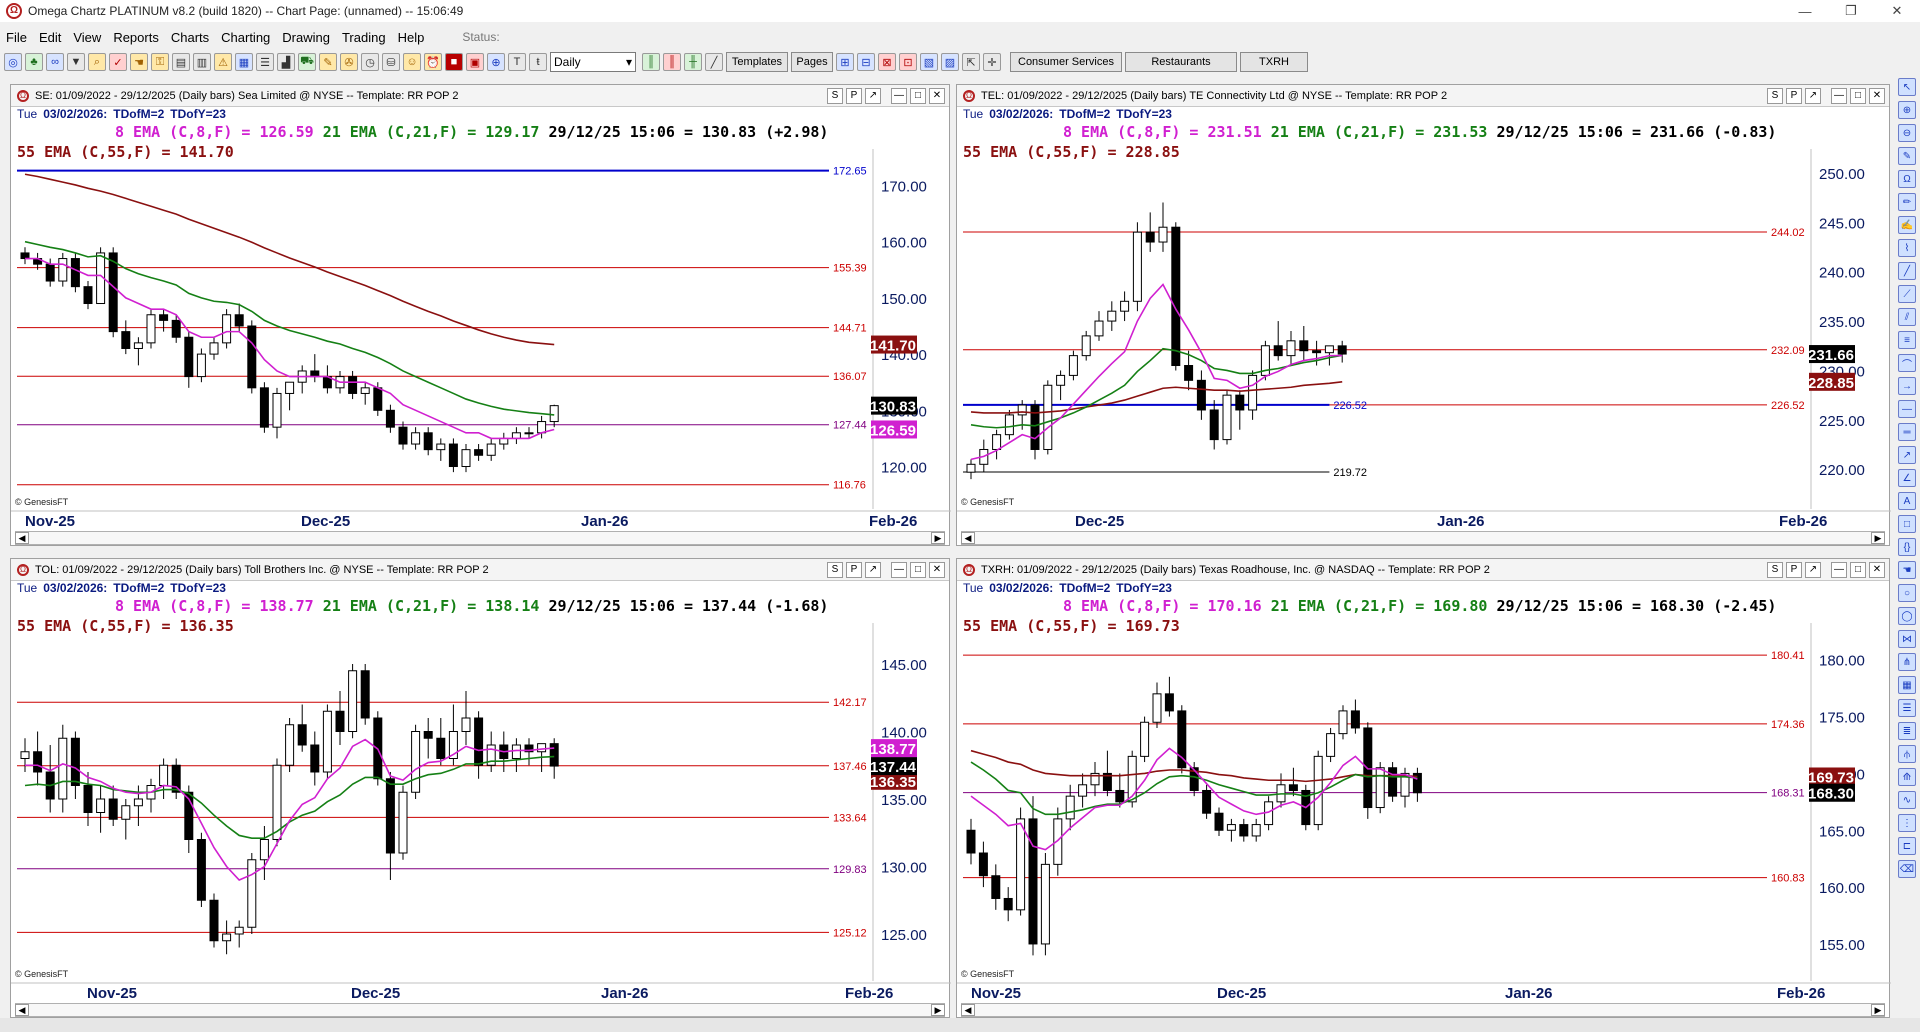 This screenshot has width=1920, height=1032. I want to click on trendline-icon: ╱, so click(1907, 271).